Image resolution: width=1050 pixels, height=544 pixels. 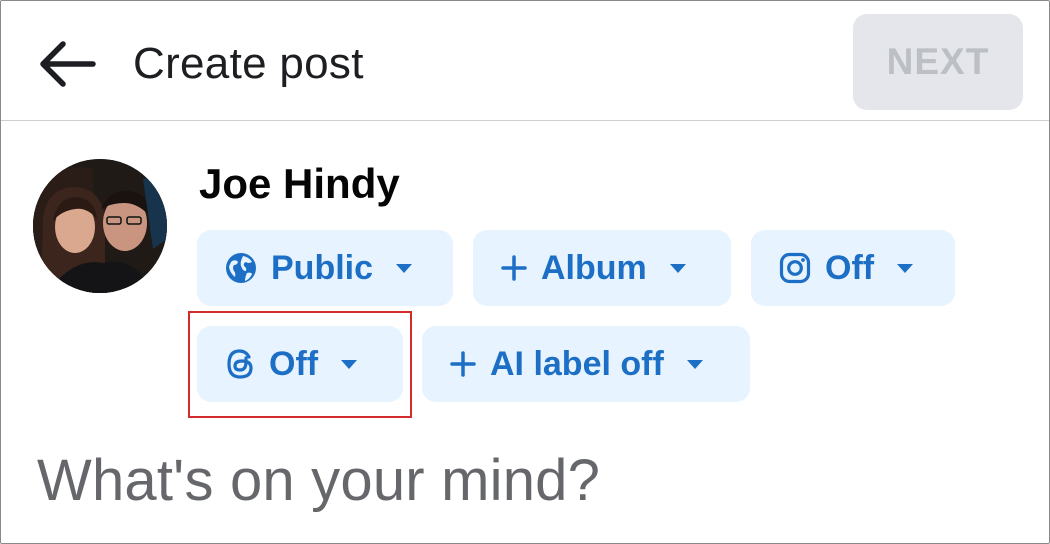 I want to click on instagram-share-chip: Off, so click(x=853, y=268).